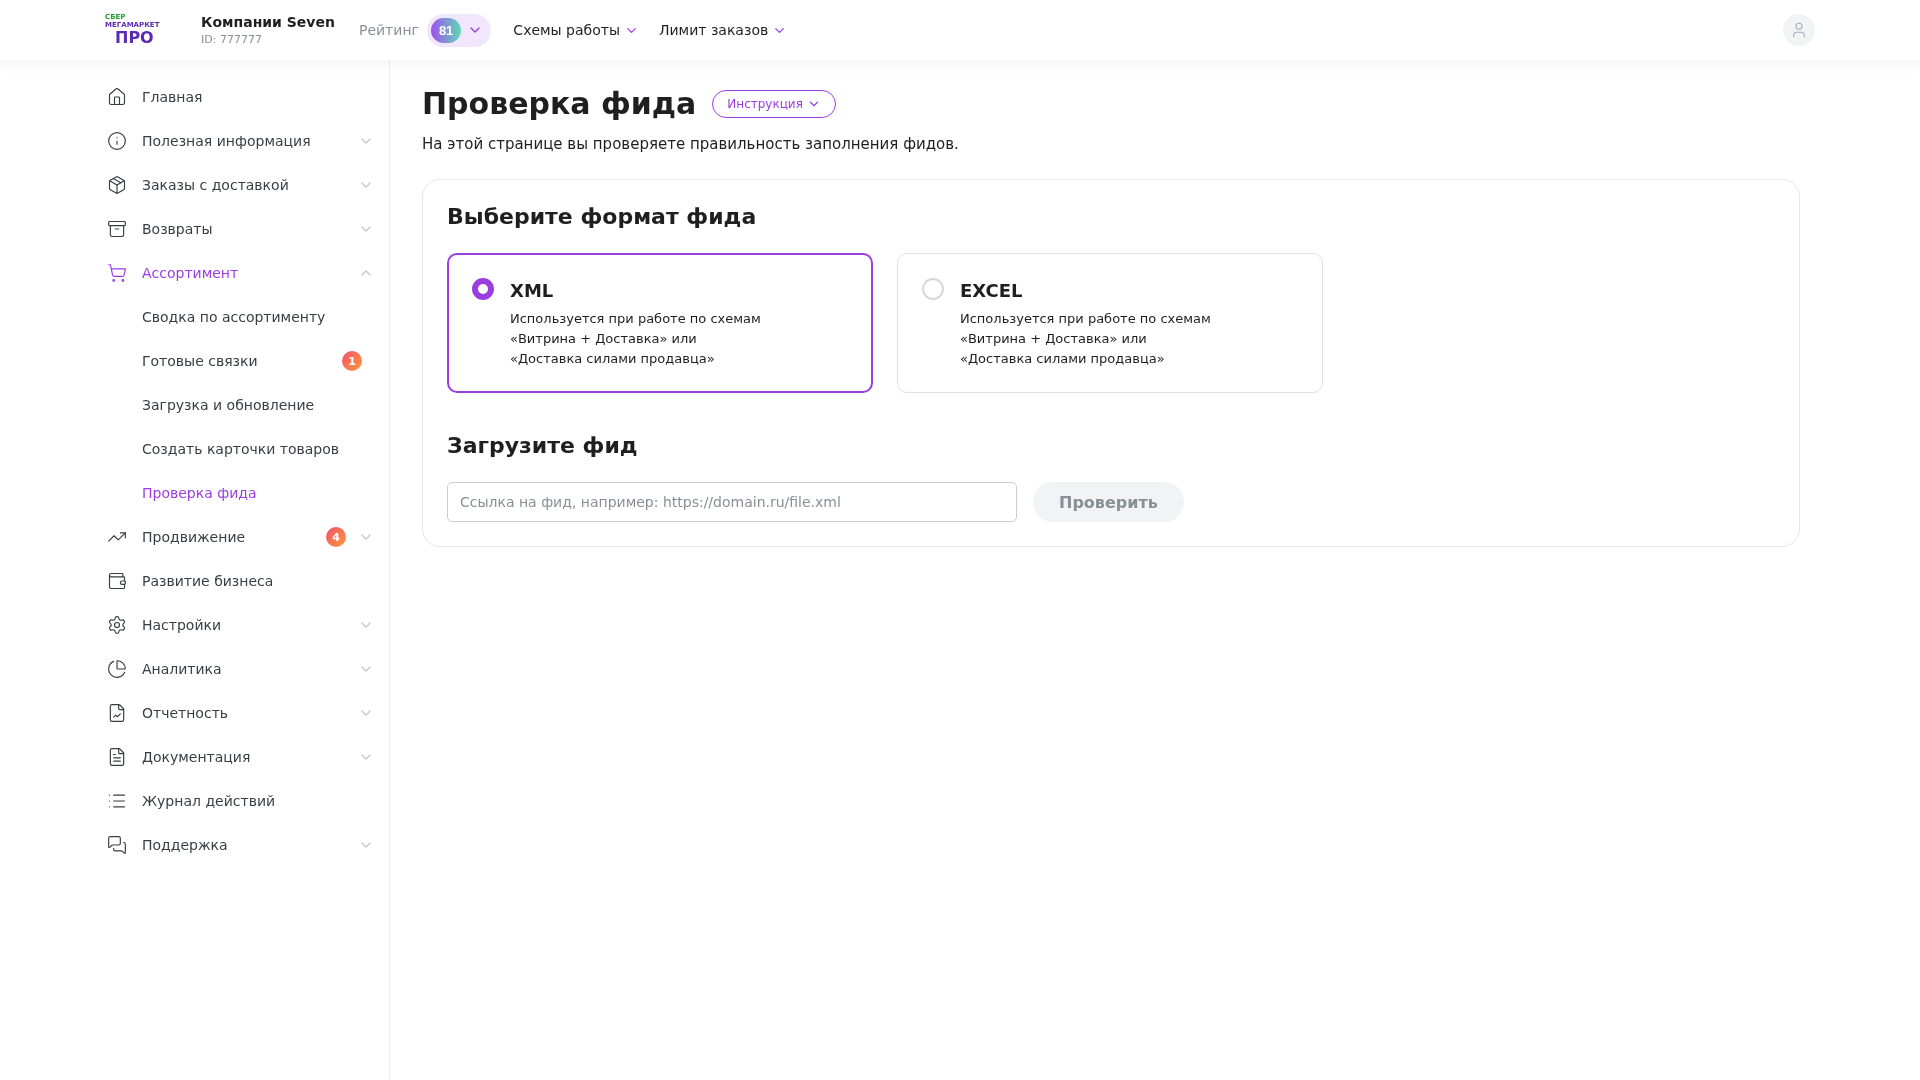 The width and height of the screenshot is (1920, 1080). Describe the element at coordinates (194, 141) in the screenshot. I see `sidebar-item: Полезная информация` at that location.